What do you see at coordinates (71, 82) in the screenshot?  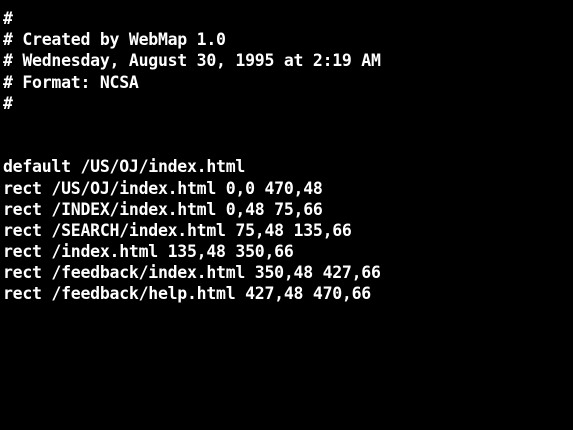 I see `comment-line-format: # Format: NCSA` at bounding box center [71, 82].